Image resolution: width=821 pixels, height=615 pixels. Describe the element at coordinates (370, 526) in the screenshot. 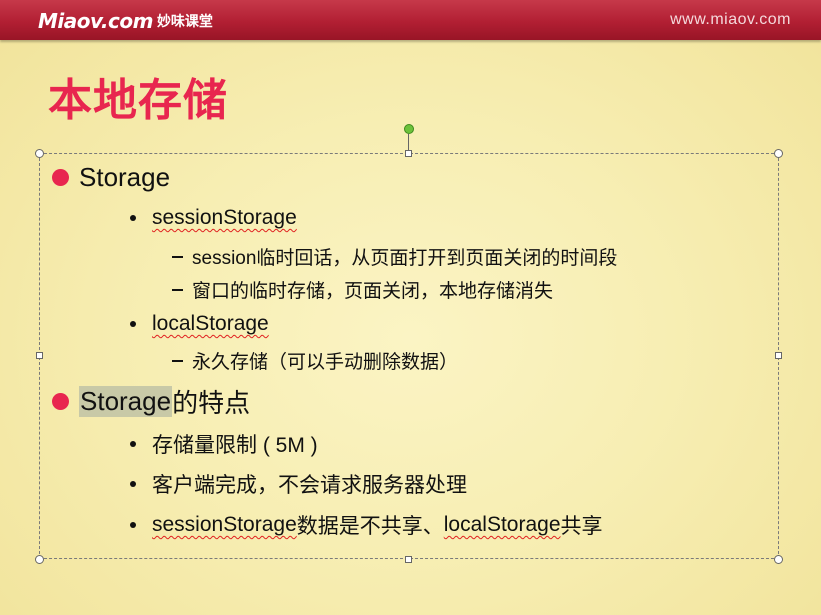

I see `feature-3-middle-text: 数据是不共享、` at that location.